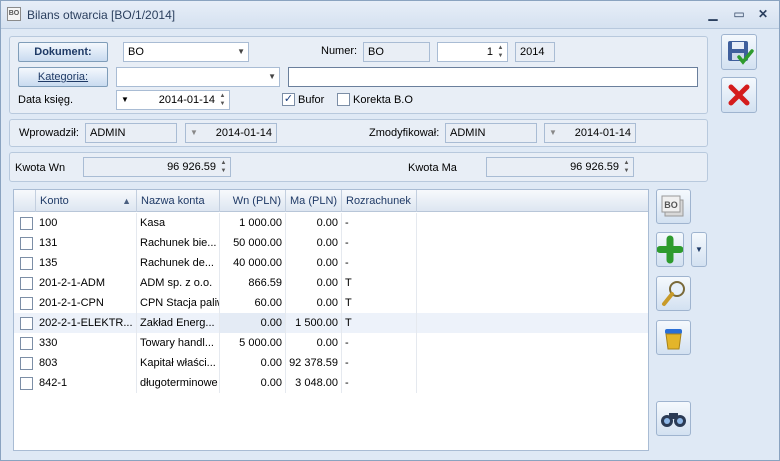 This screenshot has width=780, height=461. What do you see at coordinates (713, 14) in the screenshot?
I see `minimize-button: ▁` at bounding box center [713, 14].